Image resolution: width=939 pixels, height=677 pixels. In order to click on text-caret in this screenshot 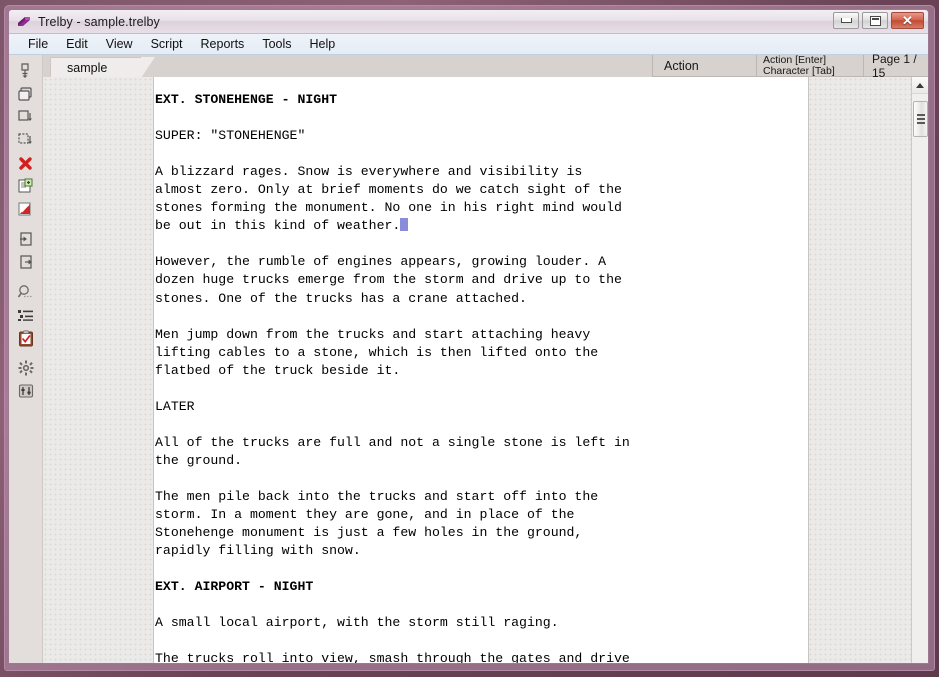, I will do `click(404, 225)`.